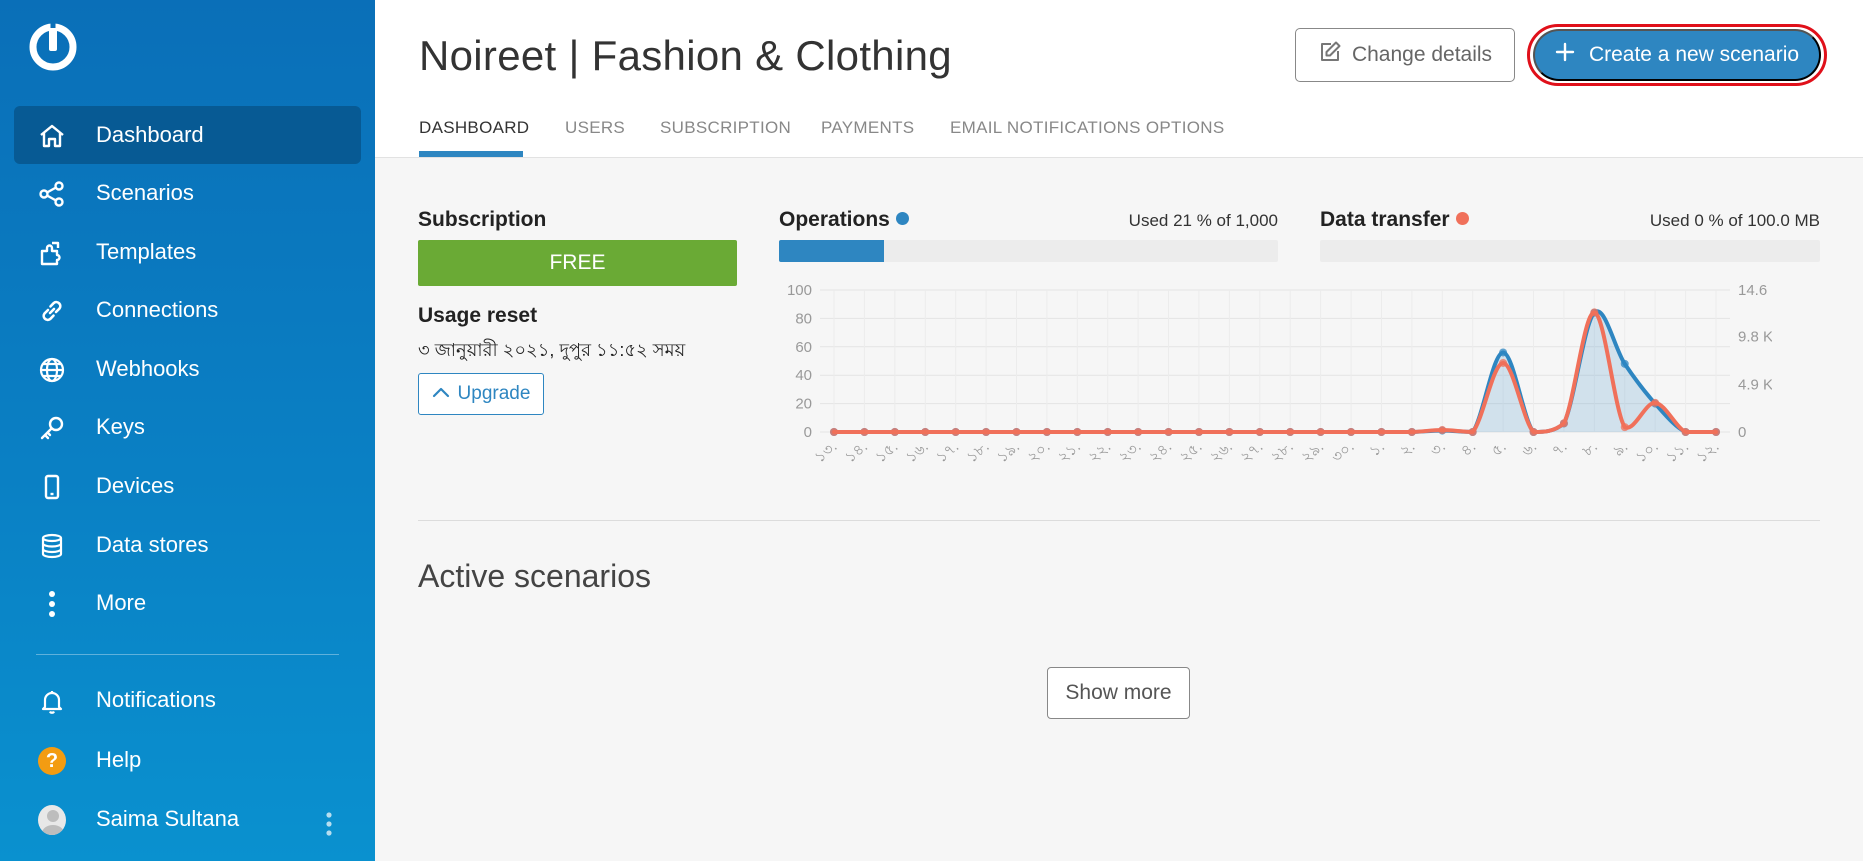 The height and width of the screenshot is (861, 1863). What do you see at coordinates (1385, 219) in the screenshot?
I see `data-transfer-label-text: Data transfer` at bounding box center [1385, 219].